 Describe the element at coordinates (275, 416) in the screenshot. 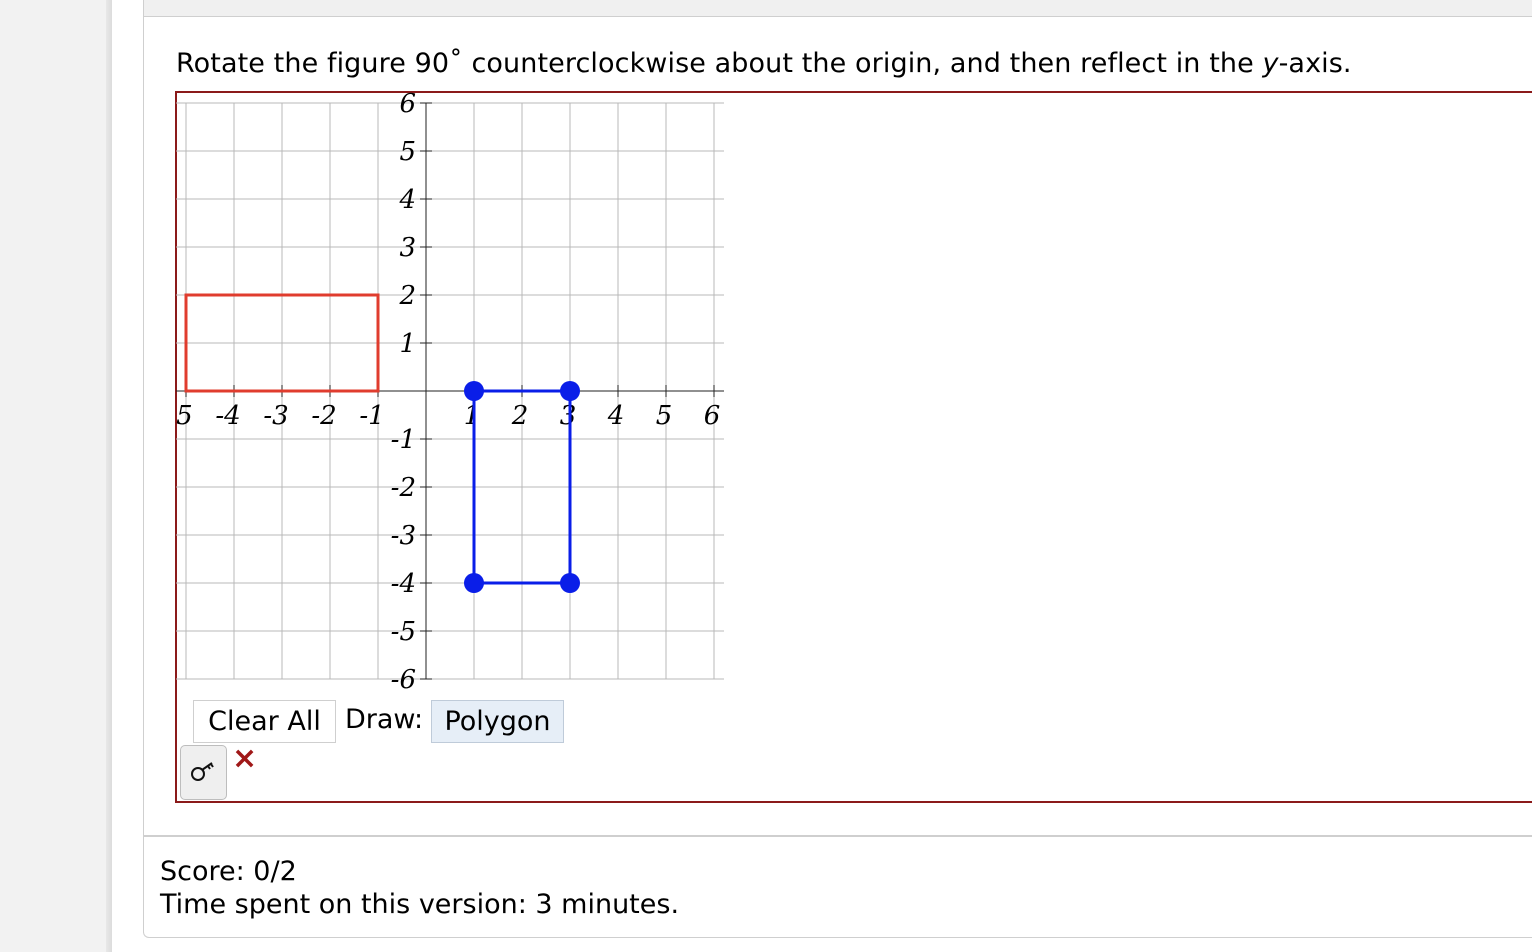

I see `x-tick-label: -3` at that location.